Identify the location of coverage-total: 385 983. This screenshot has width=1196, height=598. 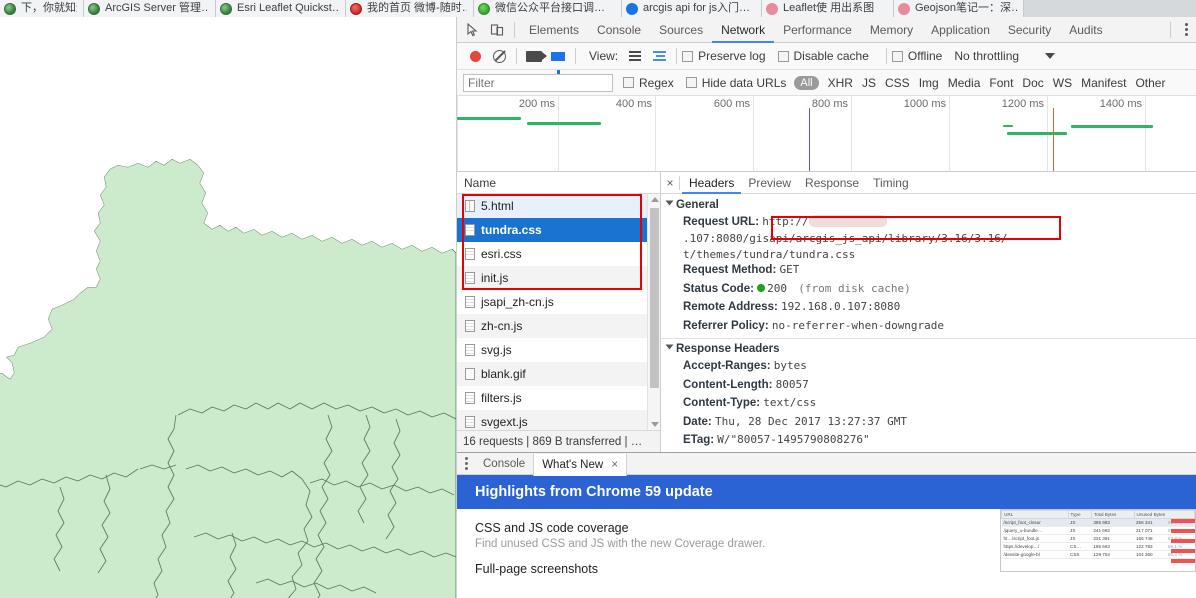
(1112, 522).